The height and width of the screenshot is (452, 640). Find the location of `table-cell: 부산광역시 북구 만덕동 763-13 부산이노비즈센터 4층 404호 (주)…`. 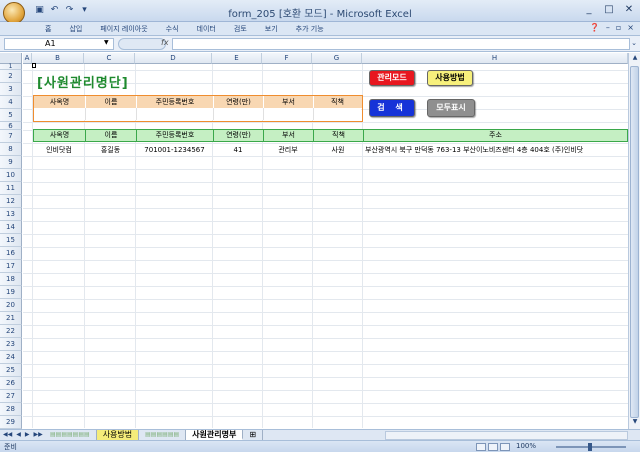

table-cell: 부산광역시 북구 만덕동 763-13 부산이노비즈센터 4층 404호 (주)… is located at coordinates (495, 150).